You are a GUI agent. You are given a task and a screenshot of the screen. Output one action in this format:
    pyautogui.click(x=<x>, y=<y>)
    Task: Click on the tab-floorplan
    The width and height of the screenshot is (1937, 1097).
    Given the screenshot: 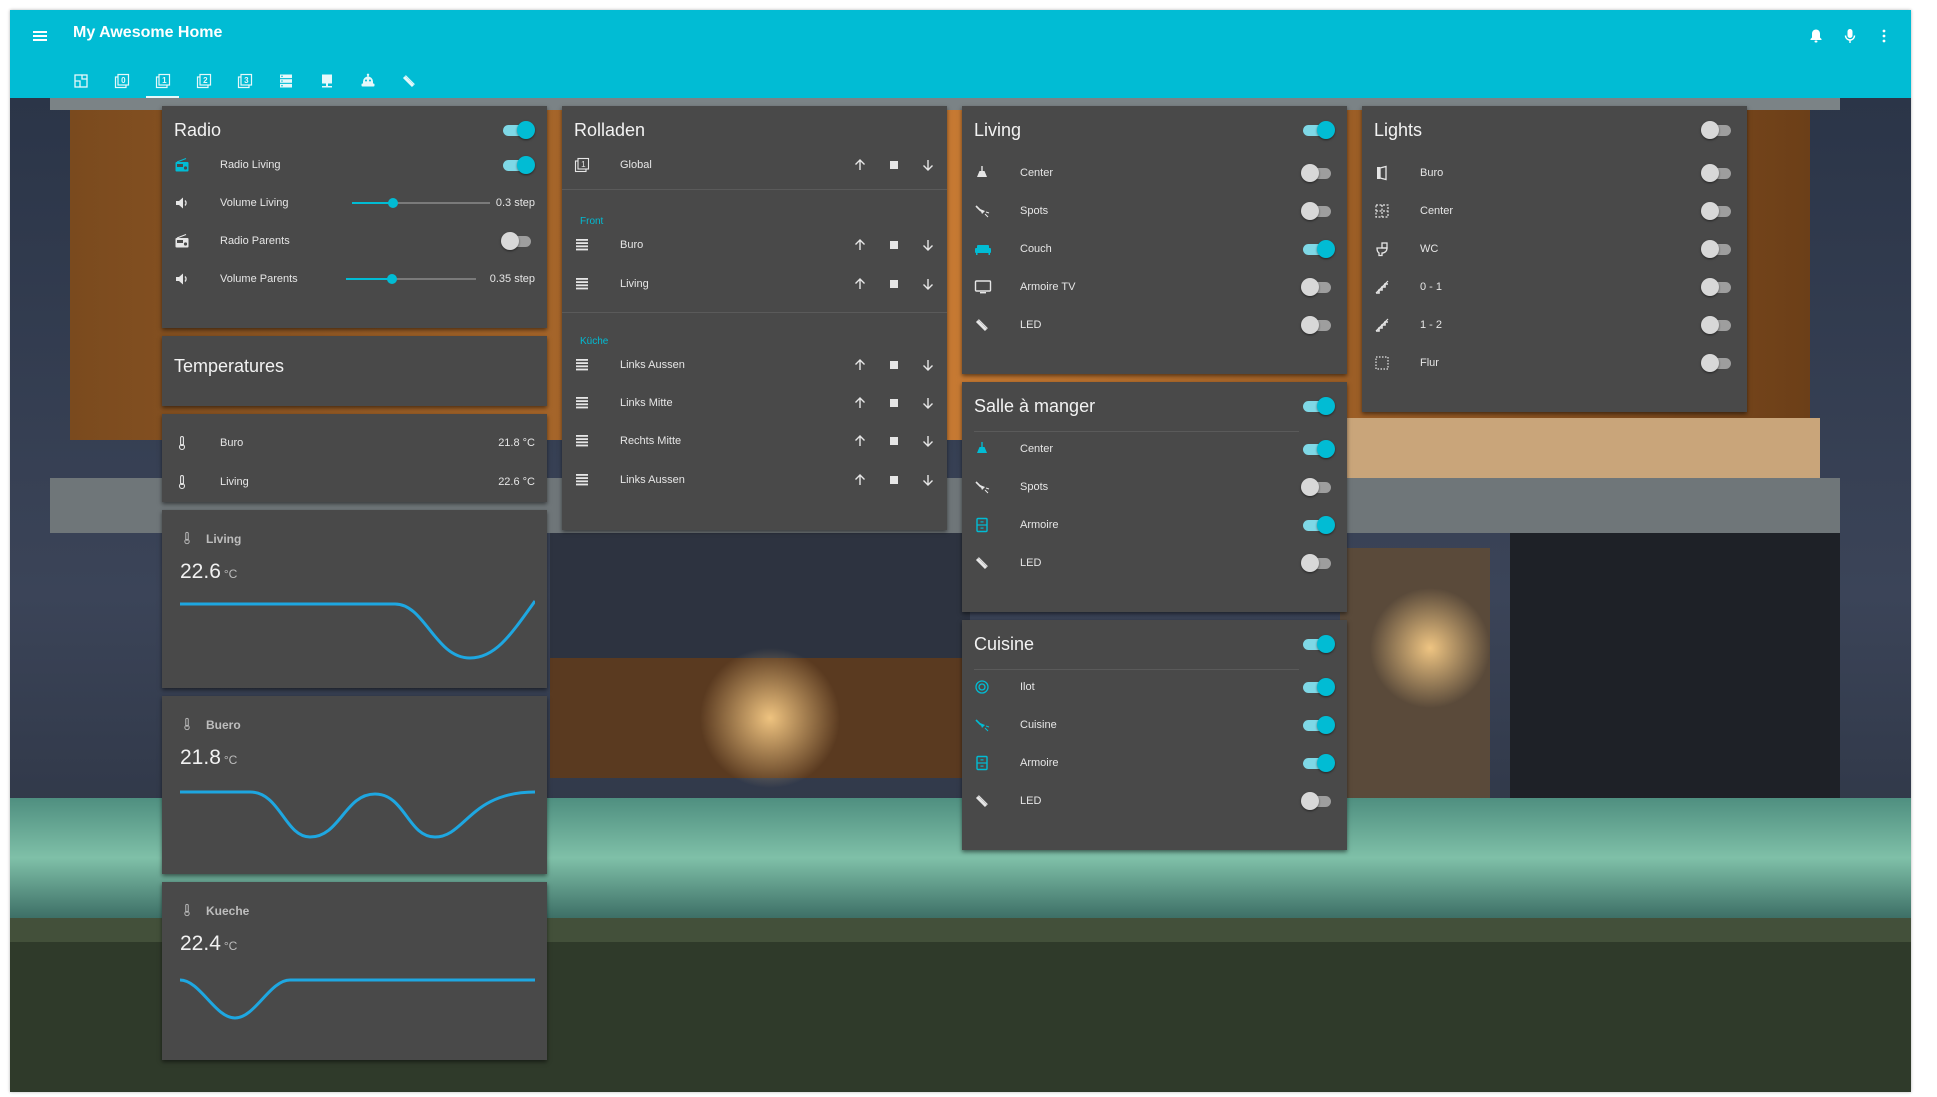 What is the action you would take?
    pyautogui.click(x=80, y=82)
    